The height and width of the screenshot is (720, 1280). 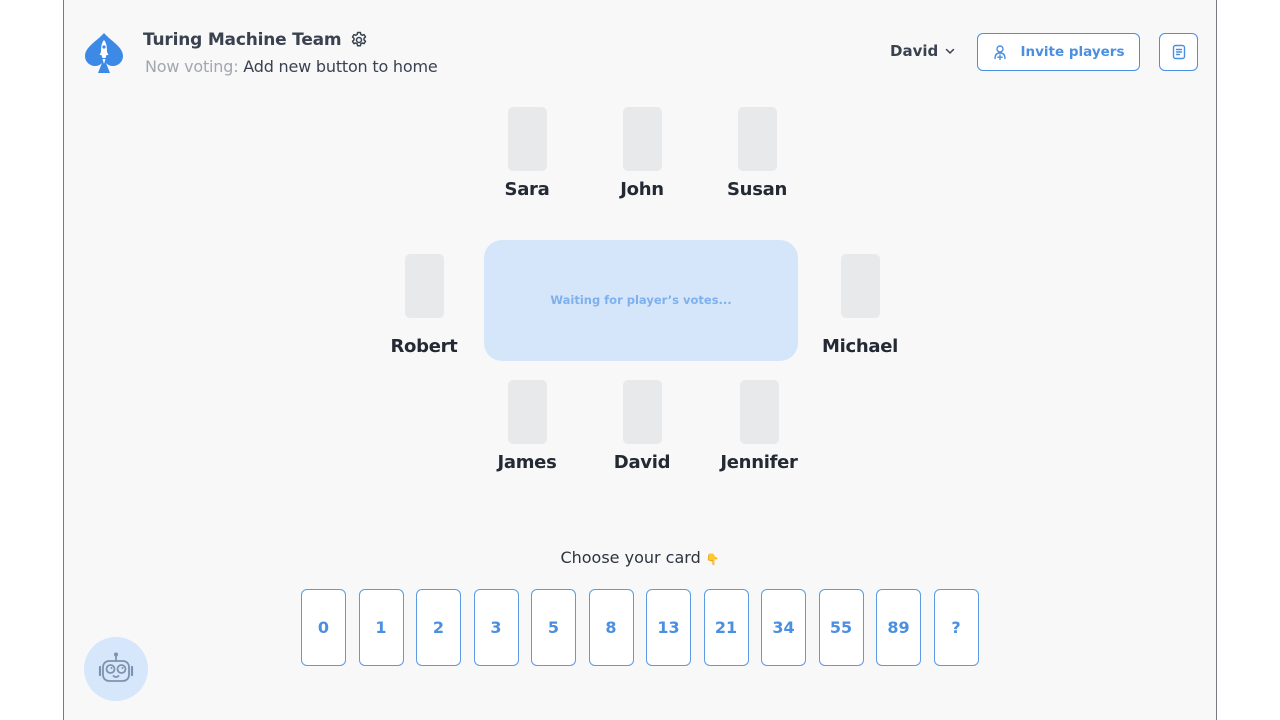 I want to click on vote-card: 21, so click(x=726, y=627).